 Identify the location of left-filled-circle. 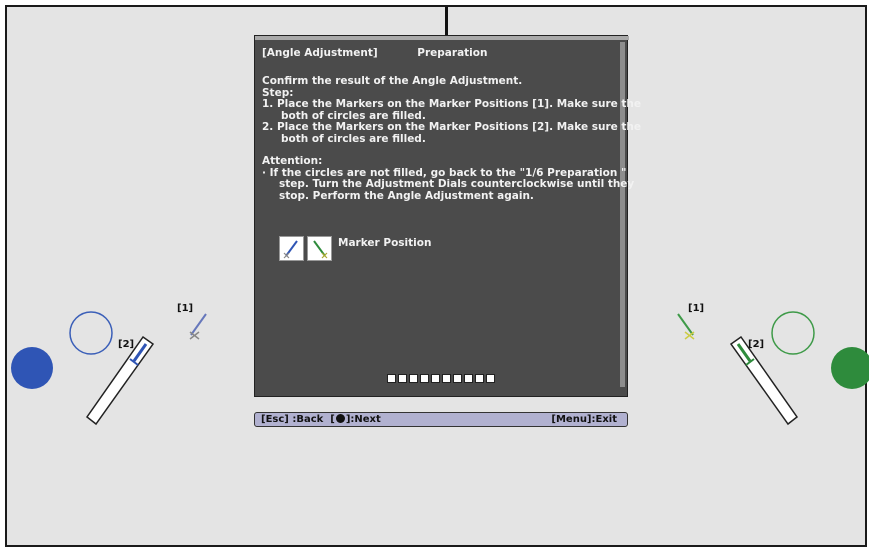
(32, 368).